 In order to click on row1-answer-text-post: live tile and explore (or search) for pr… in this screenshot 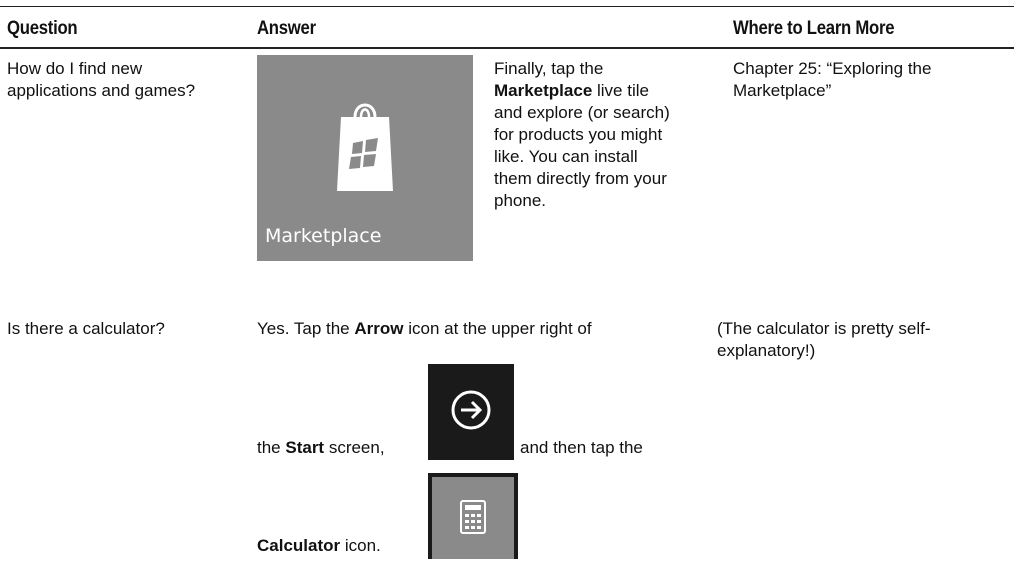, I will do `click(582, 145)`.